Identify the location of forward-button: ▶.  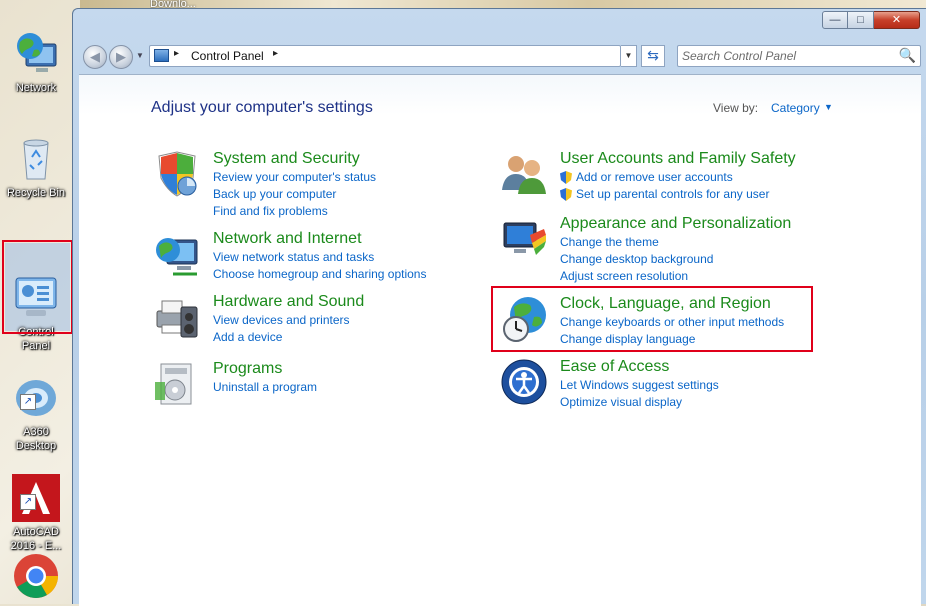
(121, 57).